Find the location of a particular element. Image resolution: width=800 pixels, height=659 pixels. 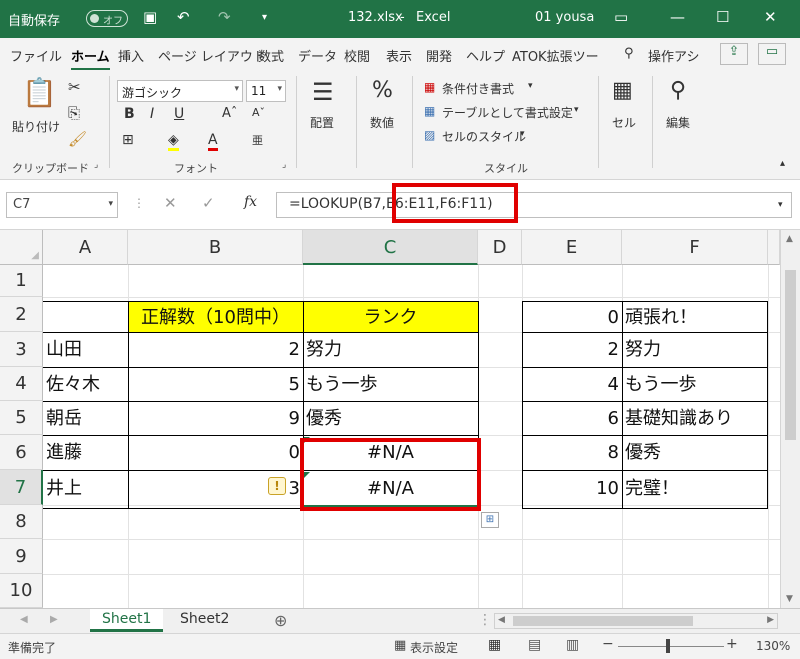

tab-review: 校閲 is located at coordinates (357, 55).